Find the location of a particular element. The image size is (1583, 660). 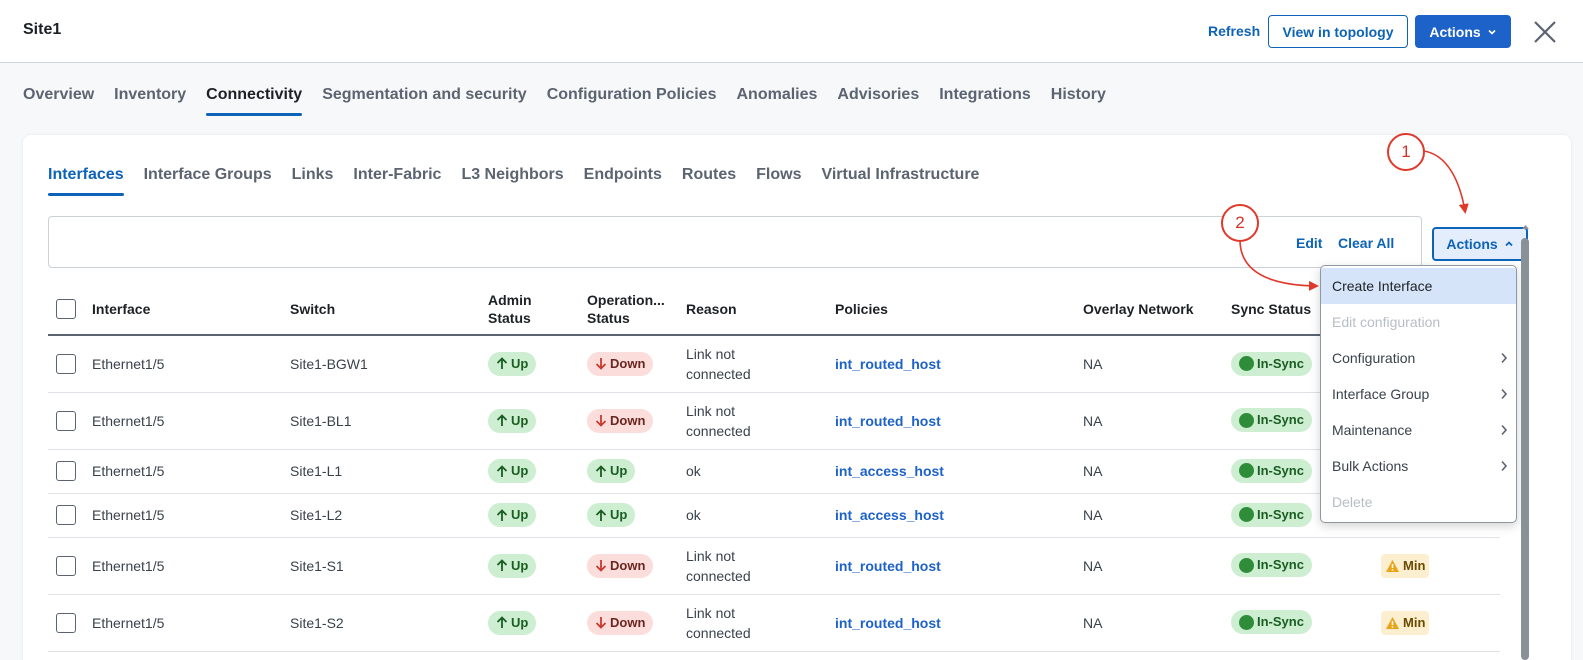

subtab-l3-neighbors: L3 Neighbors is located at coordinates (512, 181).